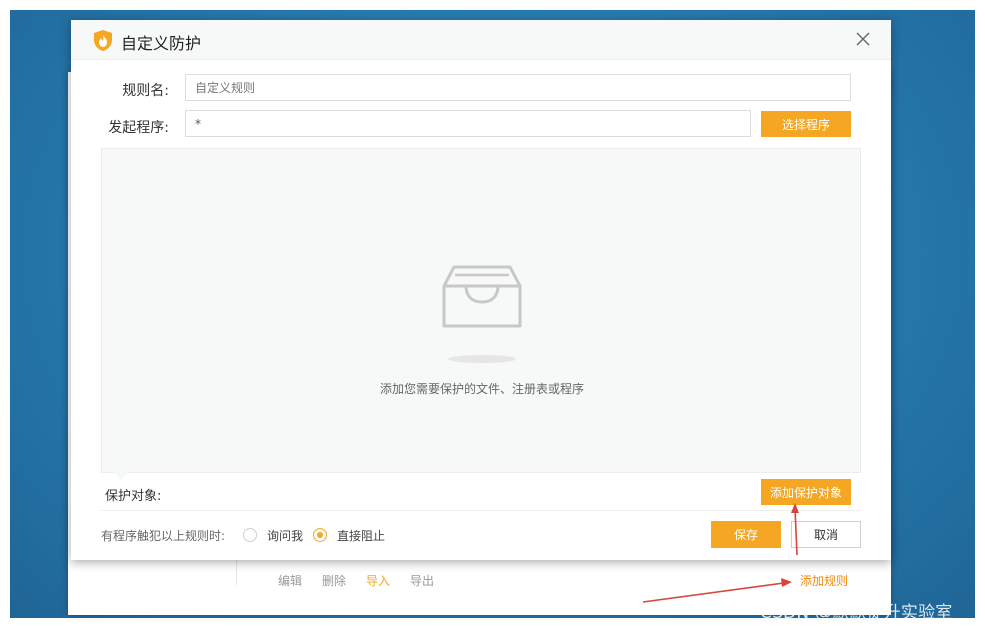  I want to click on option-ask-label: 询问我, so click(285, 535).